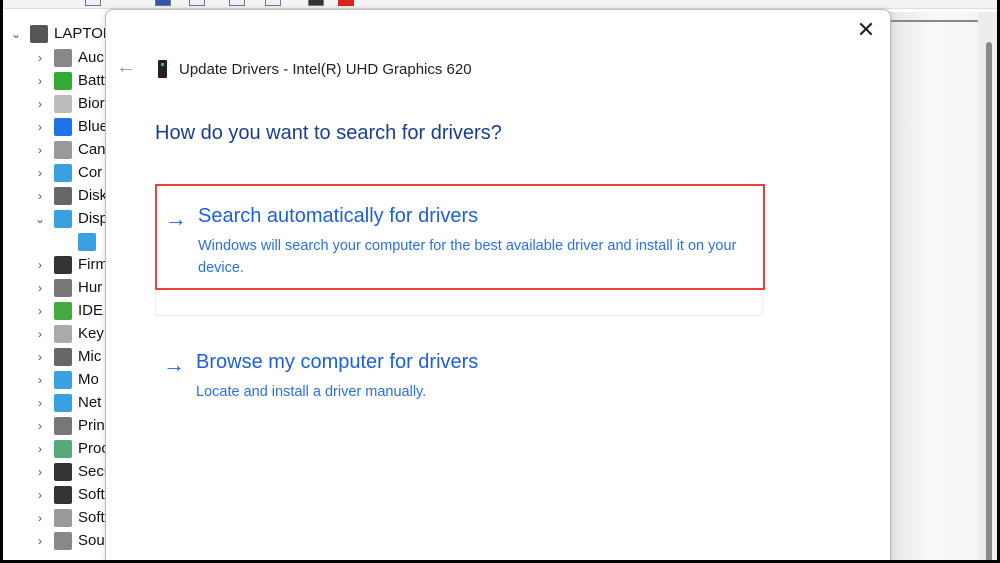 The image size is (1000, 563). What do you see at coordinates (338, 216) in the screenshot?
I see `option-title: Search automatically for drivers` at bounding box center [338, 216].